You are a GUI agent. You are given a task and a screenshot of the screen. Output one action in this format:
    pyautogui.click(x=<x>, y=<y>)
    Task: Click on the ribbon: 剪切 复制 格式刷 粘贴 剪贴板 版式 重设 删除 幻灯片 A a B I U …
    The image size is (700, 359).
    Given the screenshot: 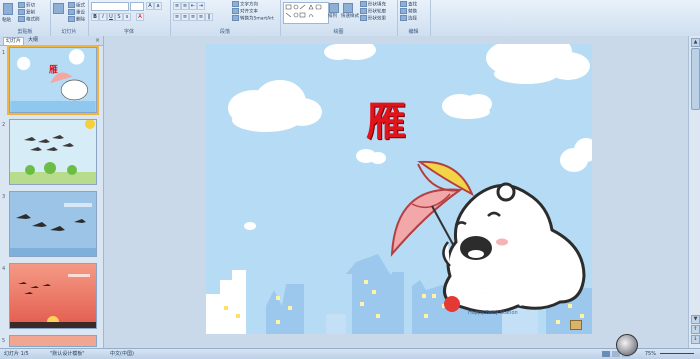 What is the action you would take?
    pyautogui.click(x=350, y=18)
    